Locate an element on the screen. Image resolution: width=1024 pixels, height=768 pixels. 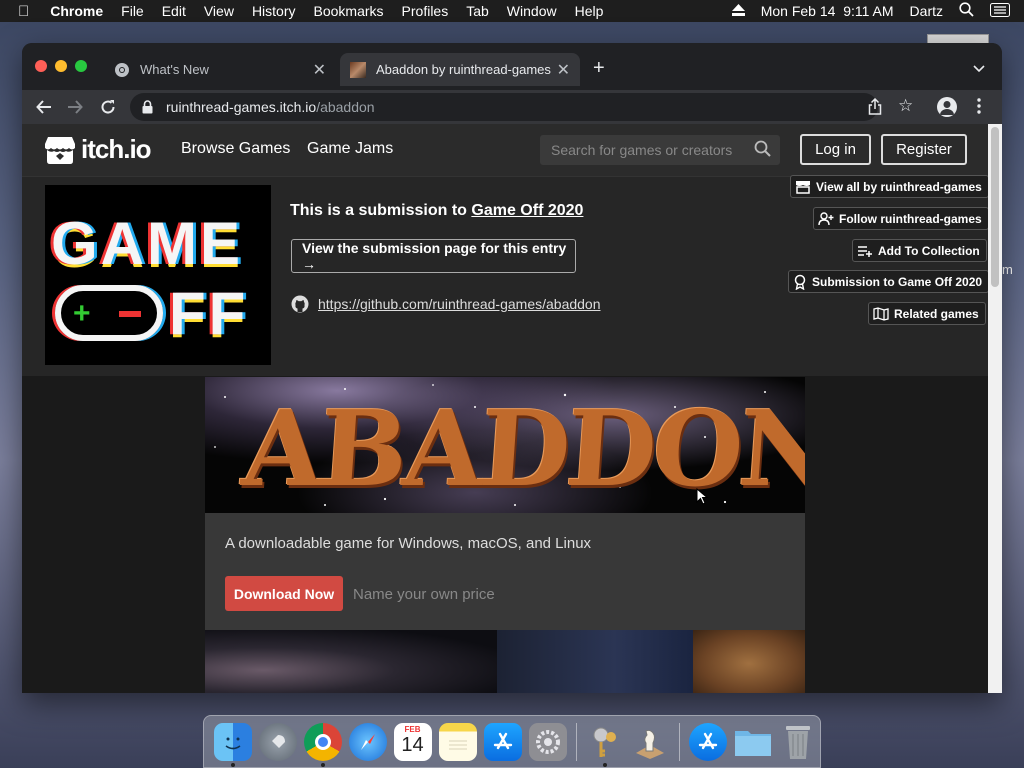
bookmark-star-icon: ☆ is located at coordinates (905, 106).